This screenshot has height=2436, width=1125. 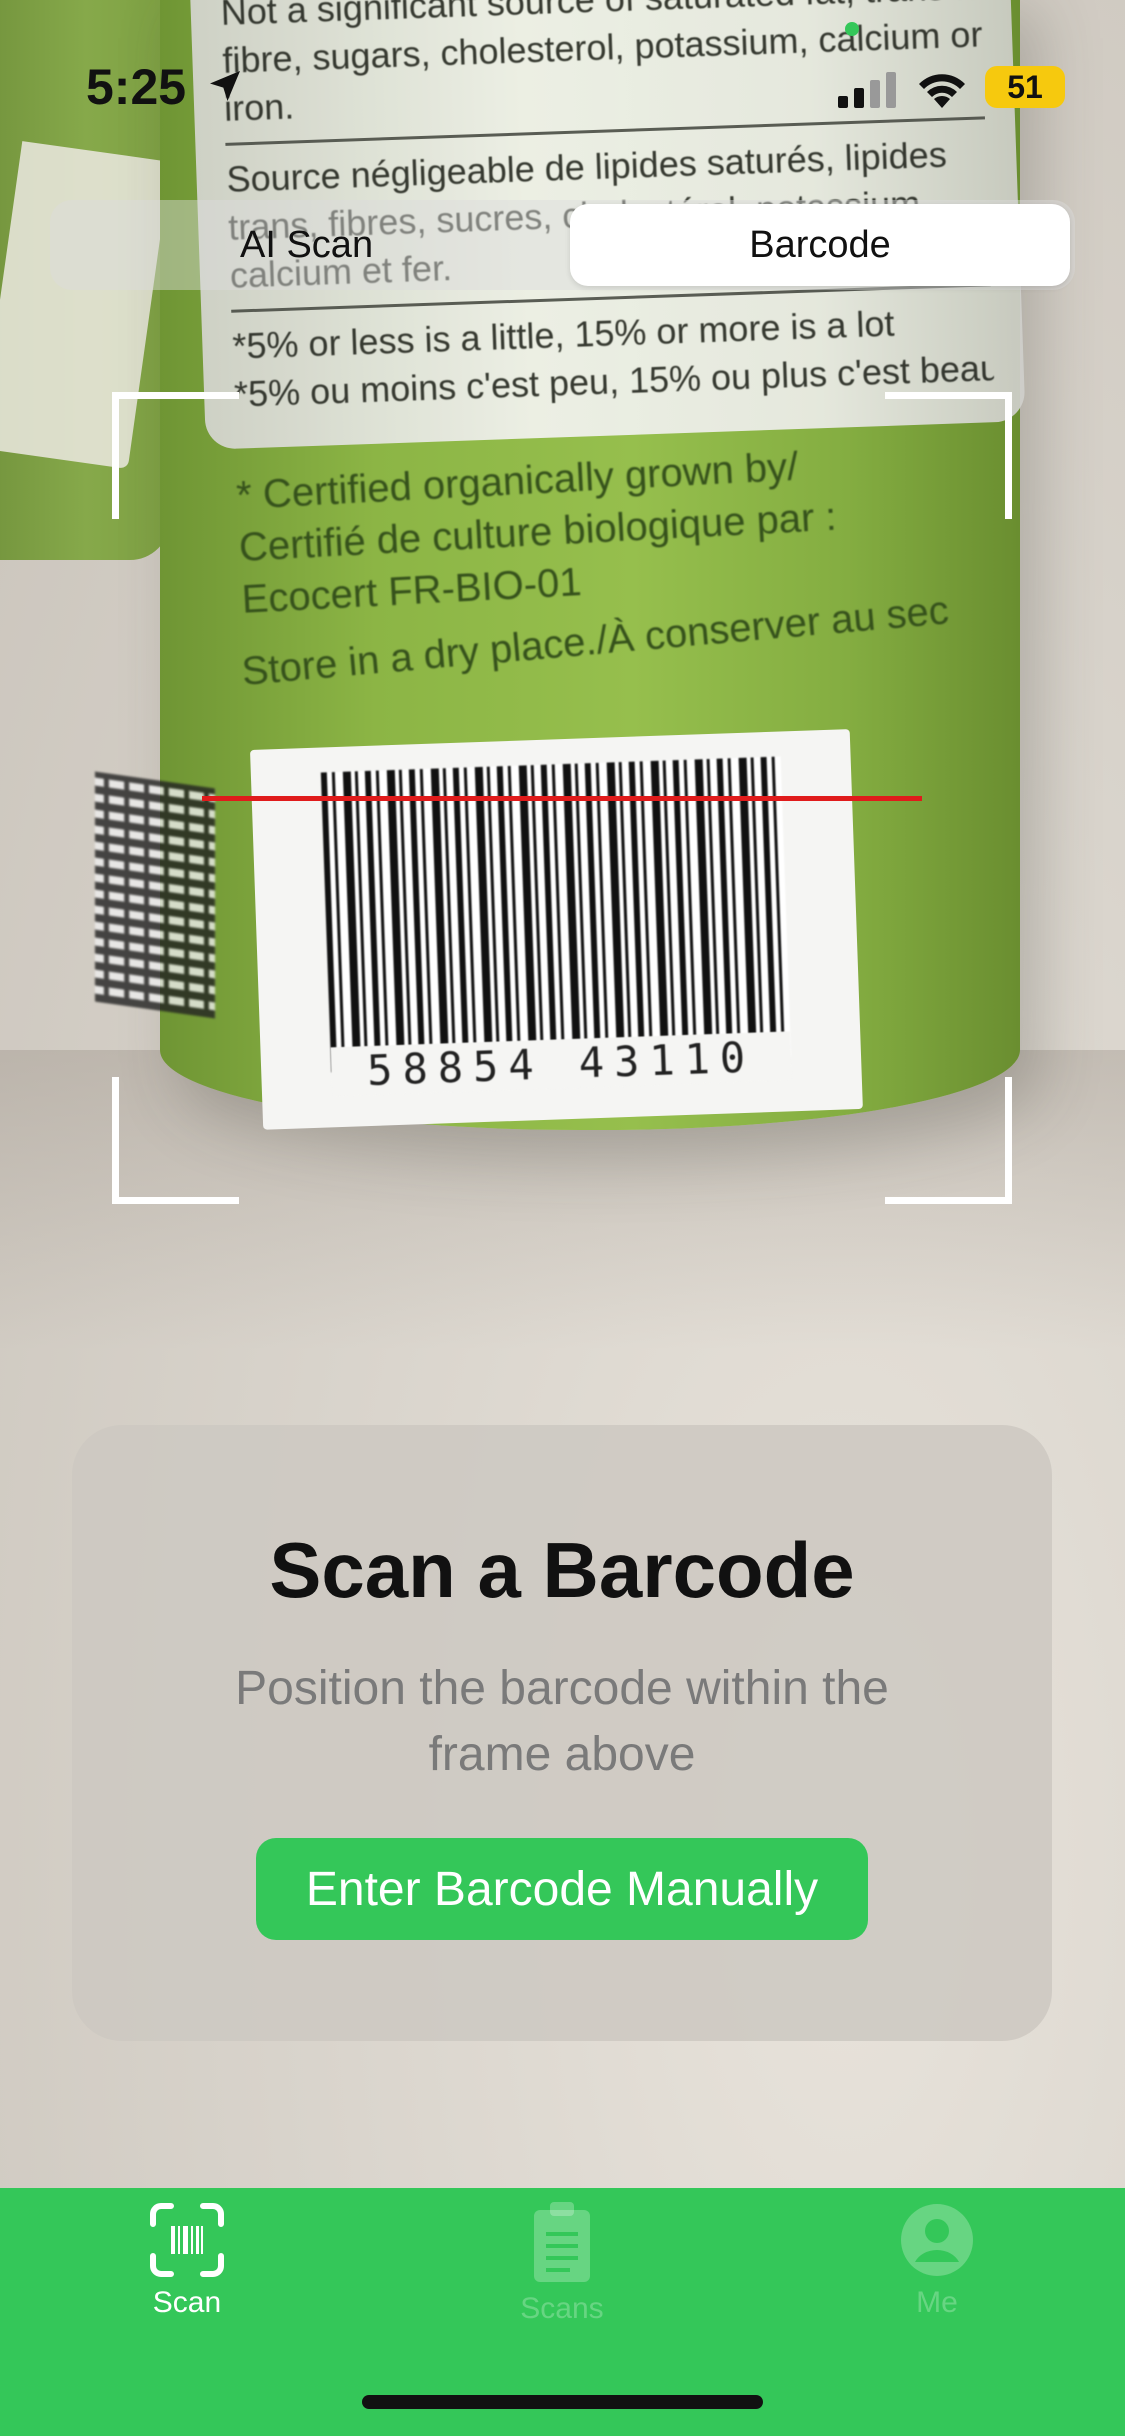 What do you see at coordinates (948, 455) in the screenshot?
I see `frame-corner-top-right` at bounding box center [948, 455].